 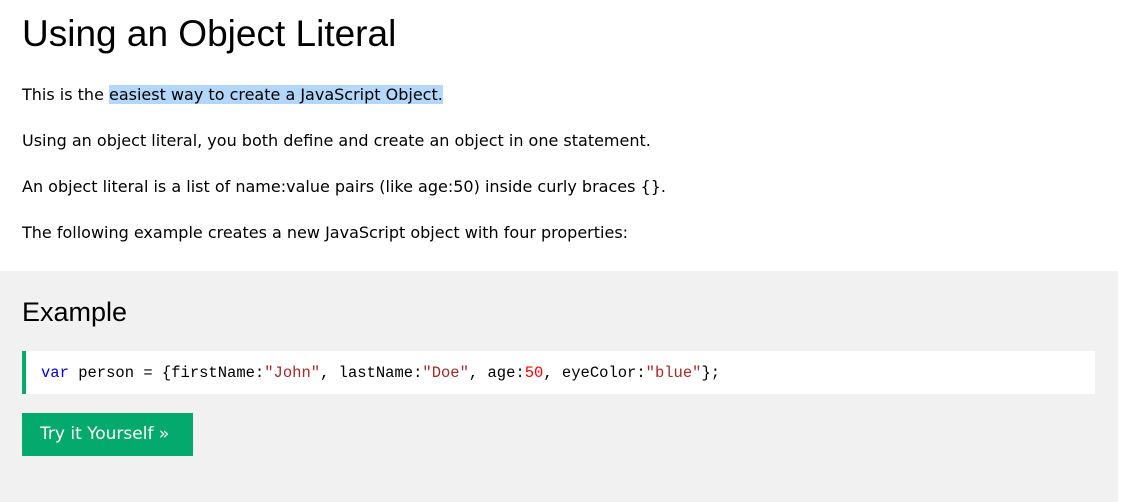 I want to click on code-keyword: var, so click(x=55, y=372).